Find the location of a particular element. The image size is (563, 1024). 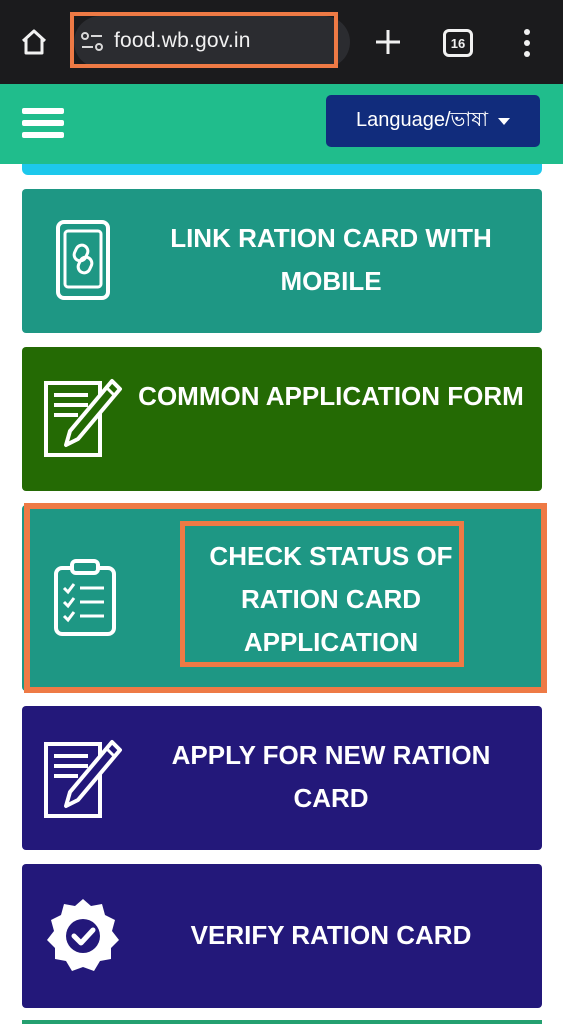

card-label: COMMON APPLICATION FORM is located at coordinates (331, 396).